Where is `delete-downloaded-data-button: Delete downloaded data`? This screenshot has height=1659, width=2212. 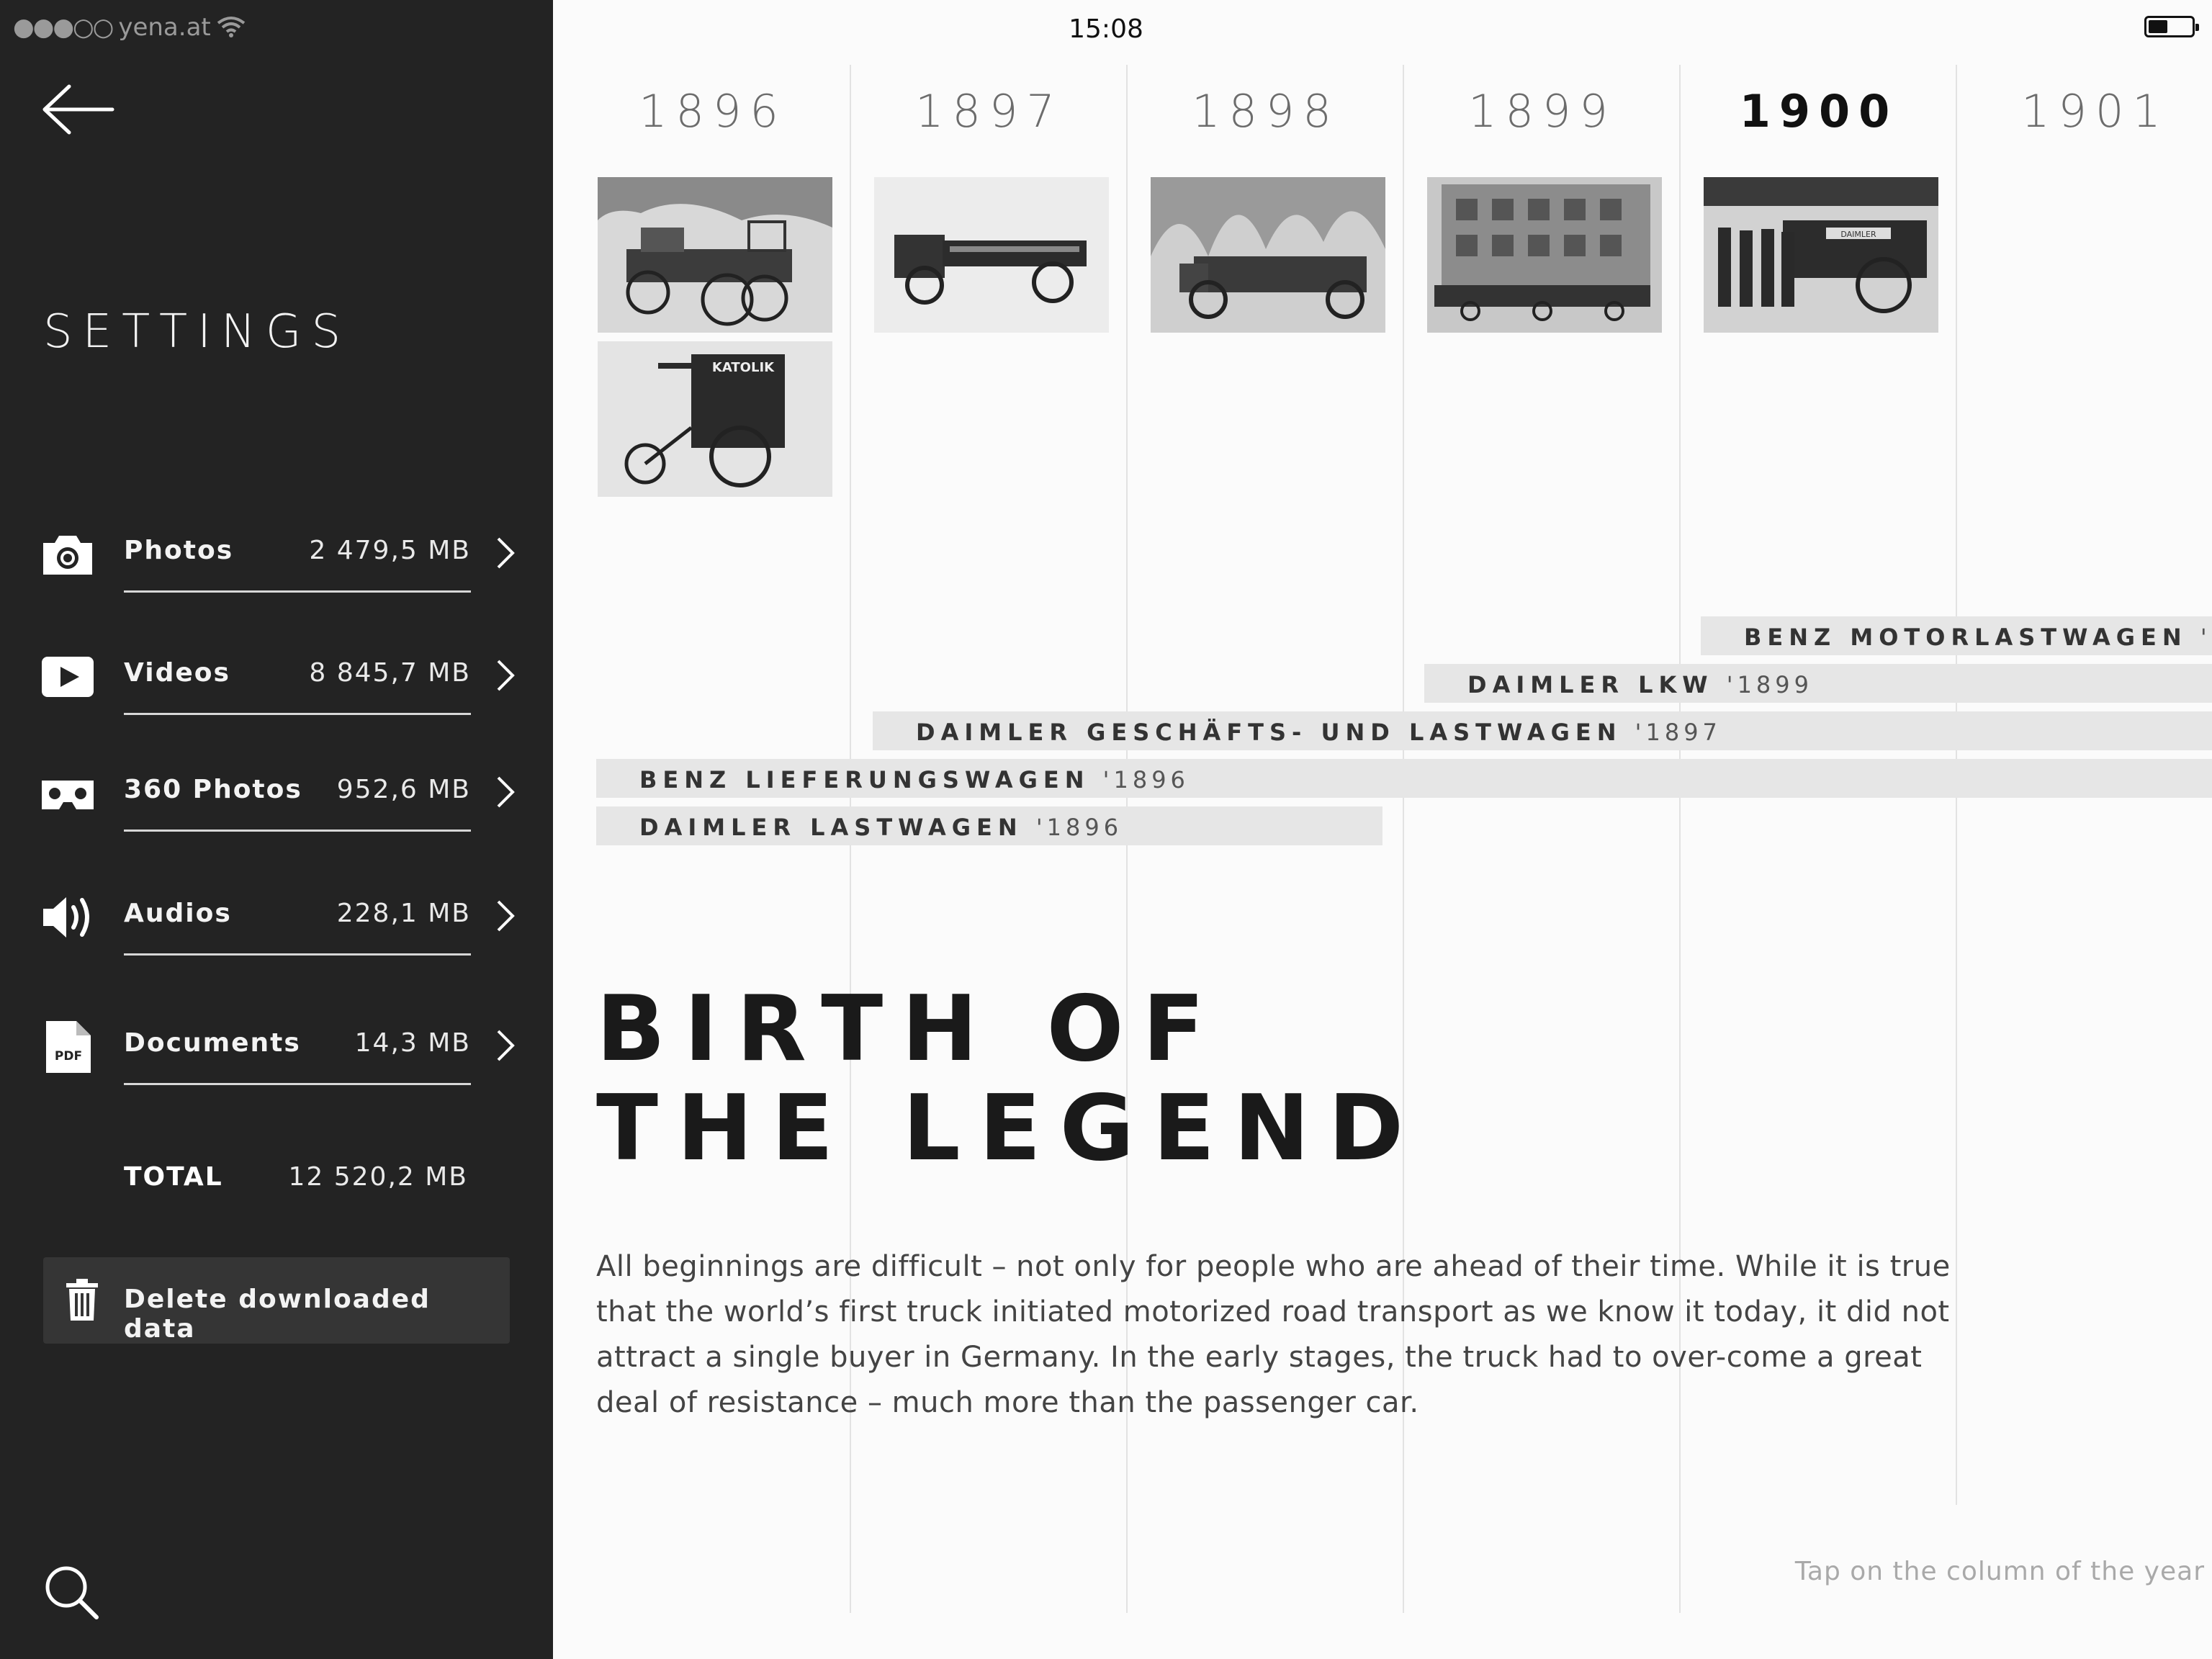
delete-downloaded-data-button: Delete downloaded data is located at coordinates (276, 1300).